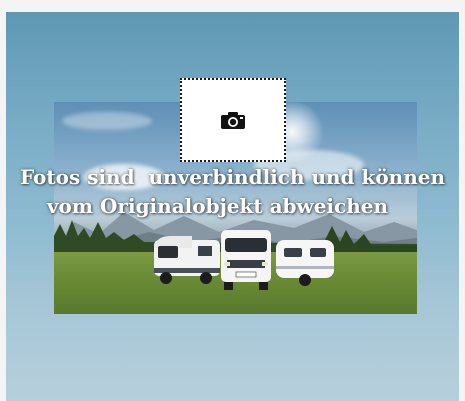 The image size is (465, 401). I want to click on caravan-right, so click(305, 263).